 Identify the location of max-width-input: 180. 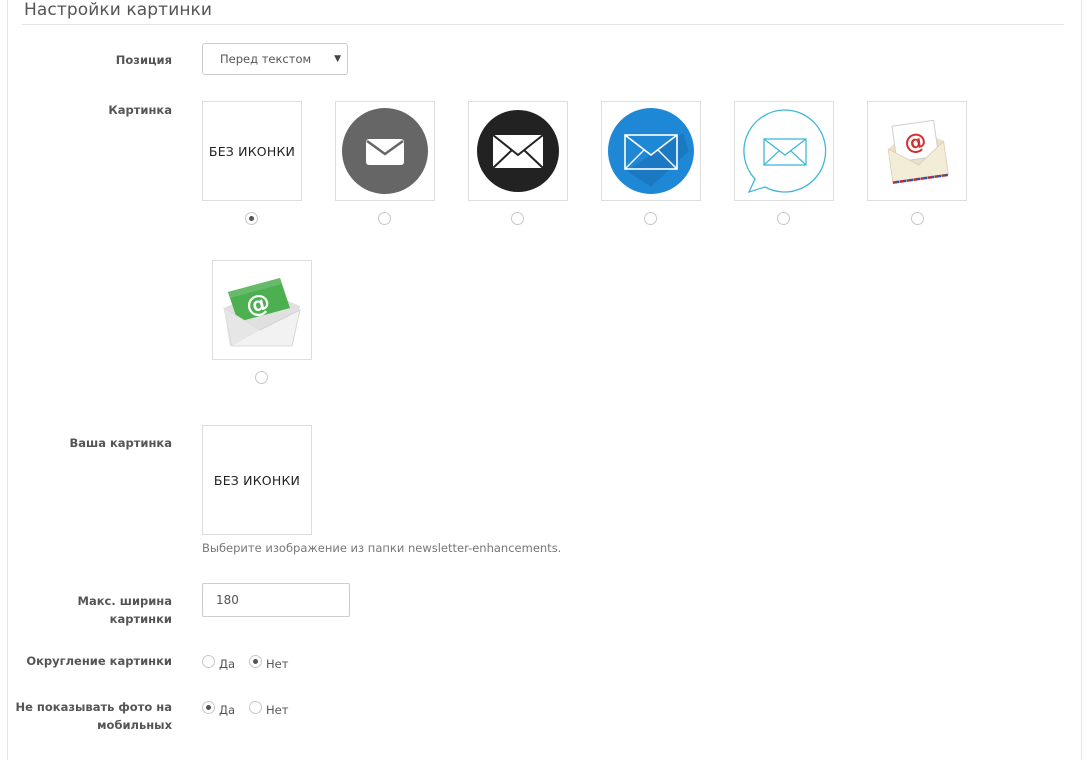
(276, 600).